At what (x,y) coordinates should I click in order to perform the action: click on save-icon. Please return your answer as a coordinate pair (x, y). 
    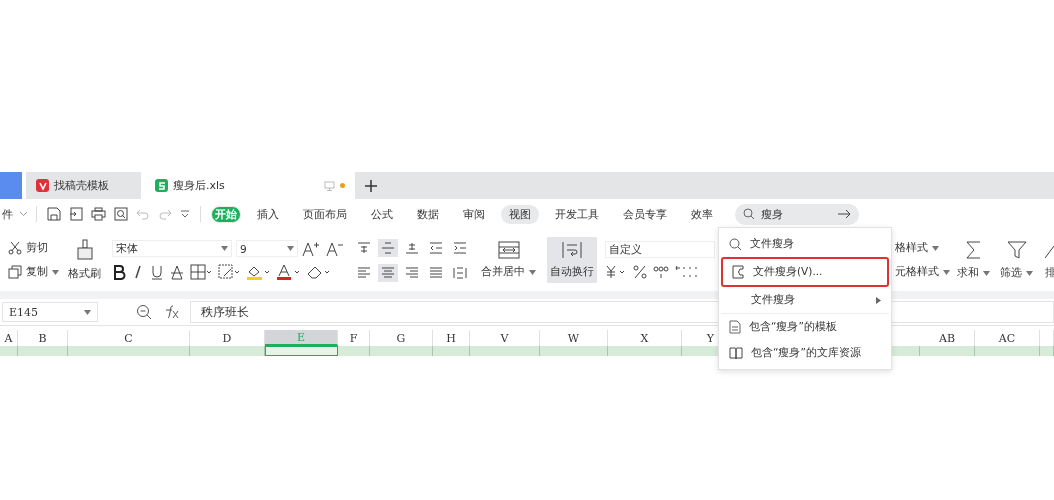
    Looking at the image, I should click on (54, 214).